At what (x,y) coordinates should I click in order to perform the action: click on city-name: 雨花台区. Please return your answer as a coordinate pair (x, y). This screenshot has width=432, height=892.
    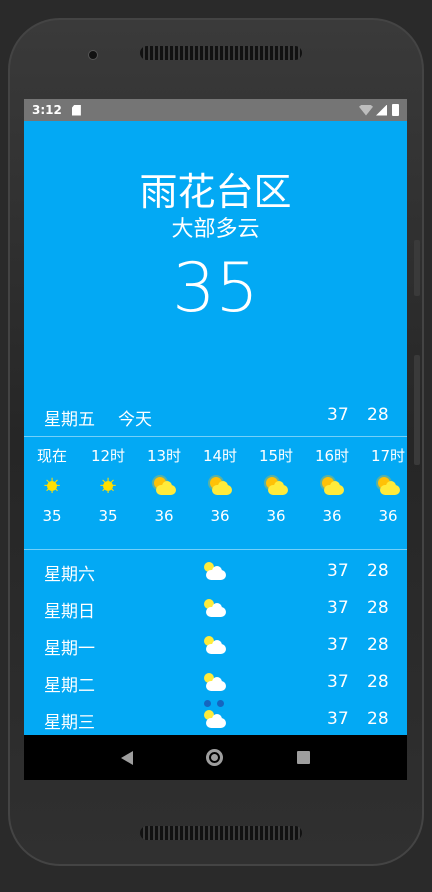
    Looking at the image, I should click on (215, 192).